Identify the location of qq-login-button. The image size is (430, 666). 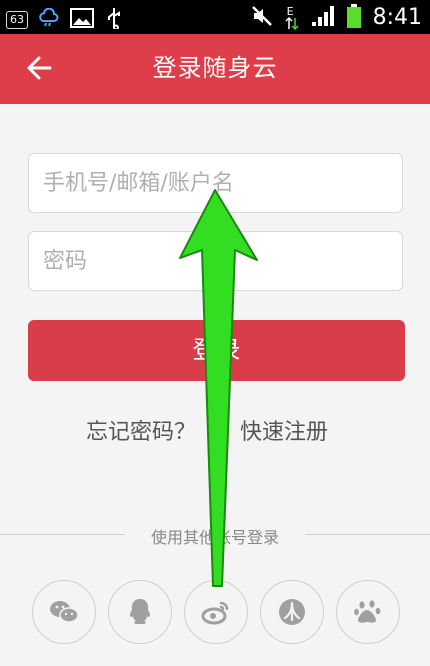
(140, 612).